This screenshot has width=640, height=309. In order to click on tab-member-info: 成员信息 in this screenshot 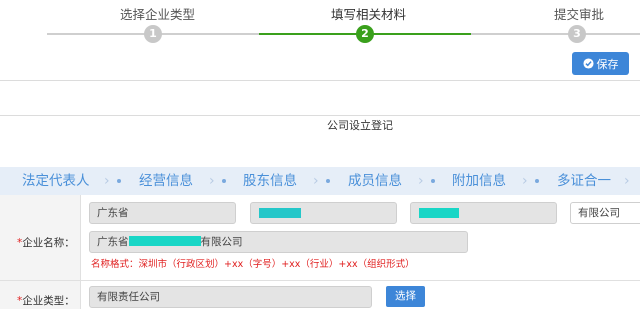, I will do `click(375, 181)`.